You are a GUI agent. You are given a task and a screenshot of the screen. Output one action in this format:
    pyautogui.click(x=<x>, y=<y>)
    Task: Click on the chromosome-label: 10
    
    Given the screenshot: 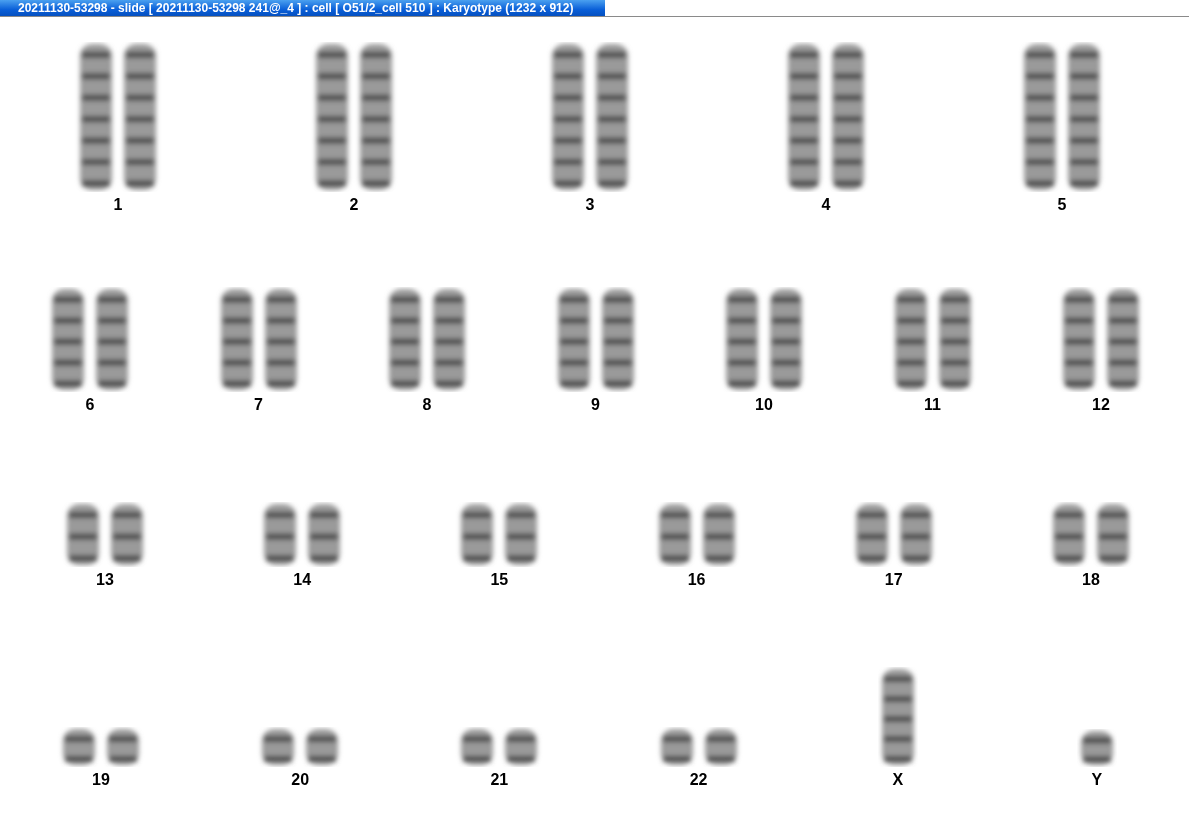 What is the action you would take?
    pyautogui.click(x=764, y=405)
    